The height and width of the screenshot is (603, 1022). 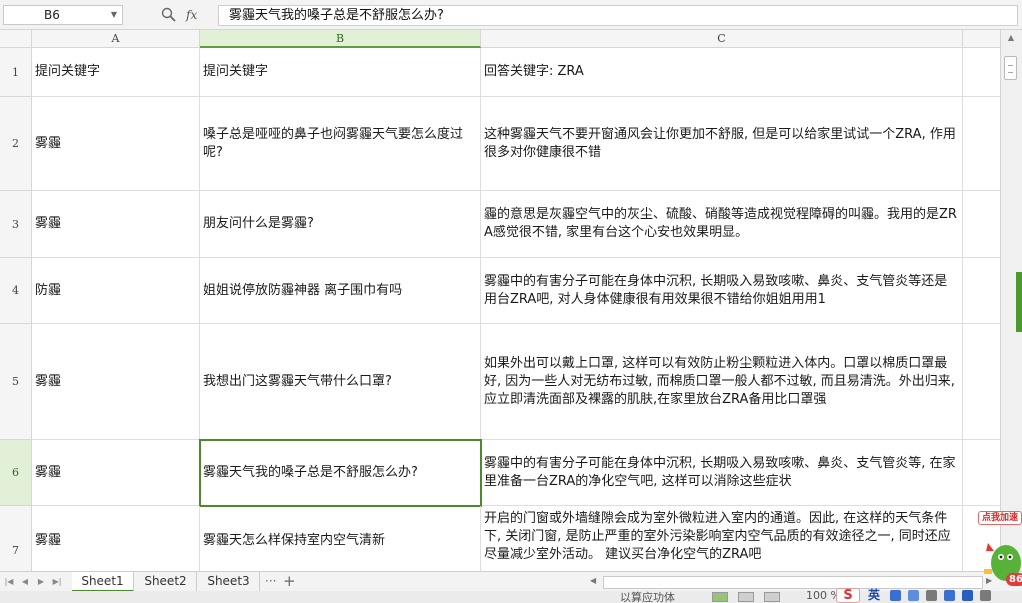 What do you see at coordinates (848, 595) in the screenshot?
I see `sogou-icon: S` at bounding box center [848, 595].